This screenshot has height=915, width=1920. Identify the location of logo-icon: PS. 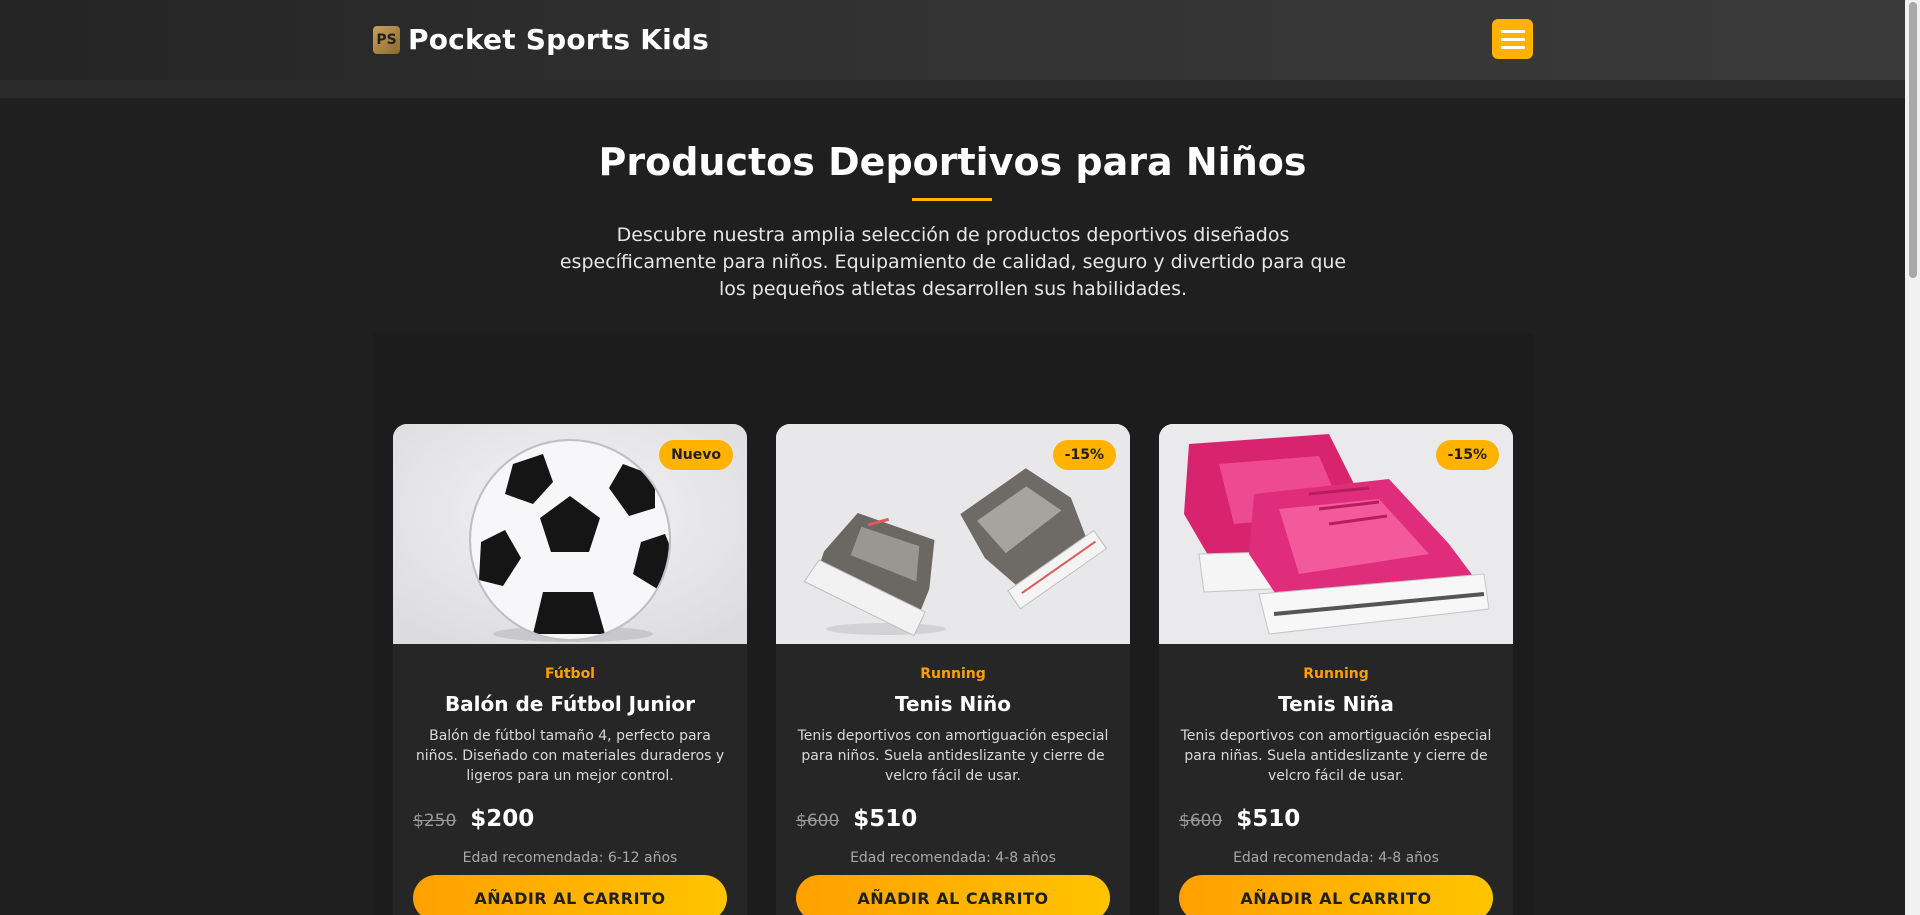
(386, 39).